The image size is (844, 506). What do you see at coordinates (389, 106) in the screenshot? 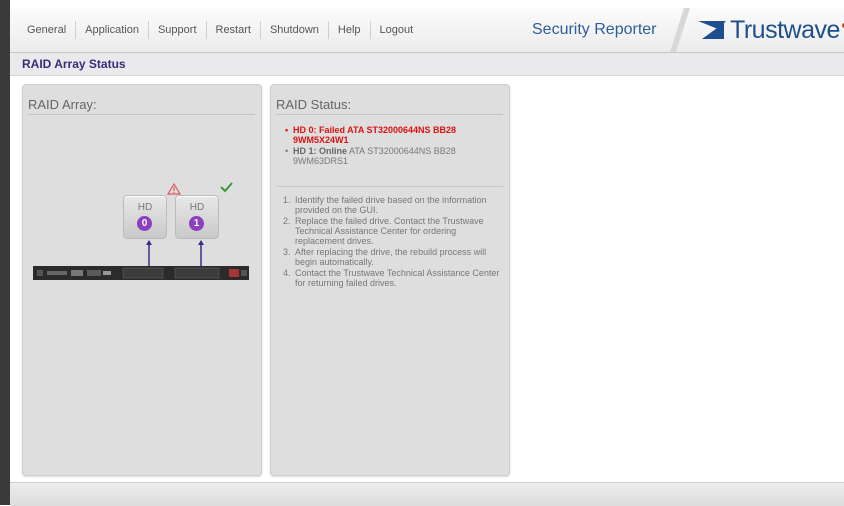
I see `raid-status-heading: RAID Status:` at bounding box center [389, 106].